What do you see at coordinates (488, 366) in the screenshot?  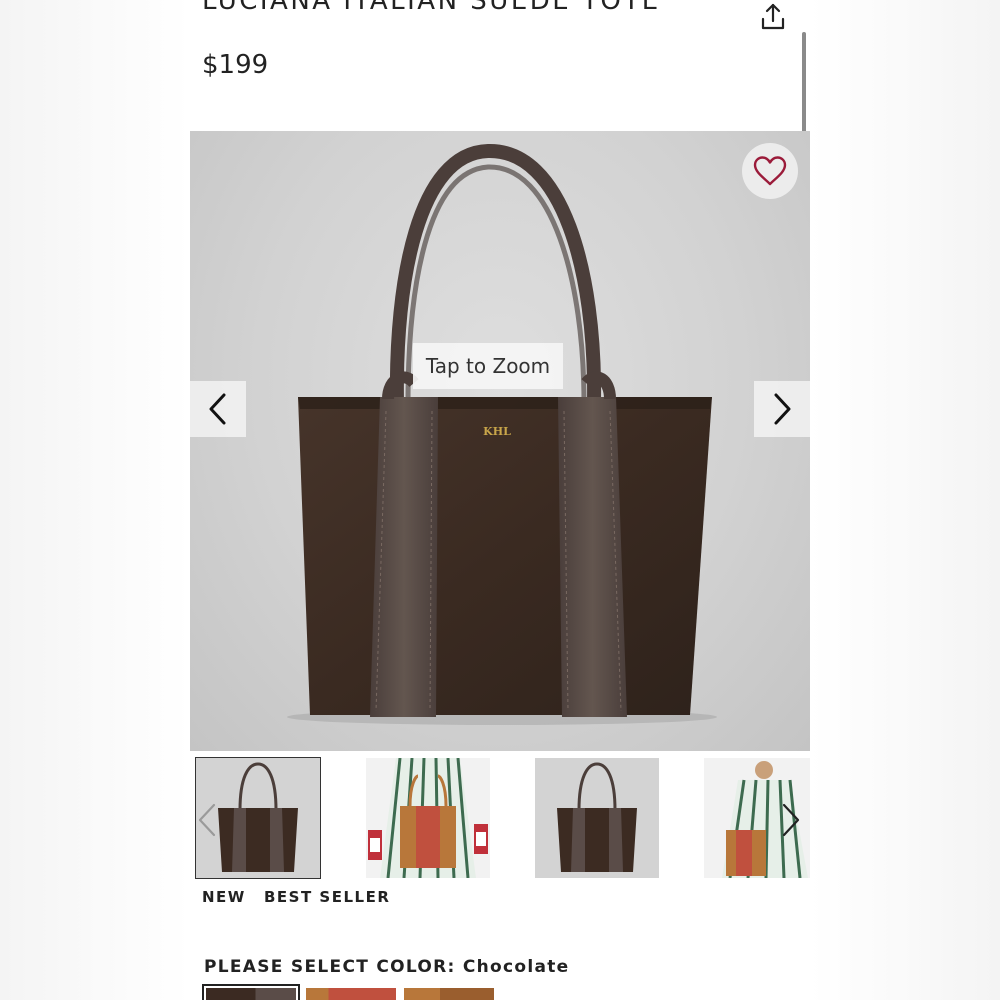 I see `tap-to-zoom-hint: Tap to Zoom` at bounding box center [488, 366].